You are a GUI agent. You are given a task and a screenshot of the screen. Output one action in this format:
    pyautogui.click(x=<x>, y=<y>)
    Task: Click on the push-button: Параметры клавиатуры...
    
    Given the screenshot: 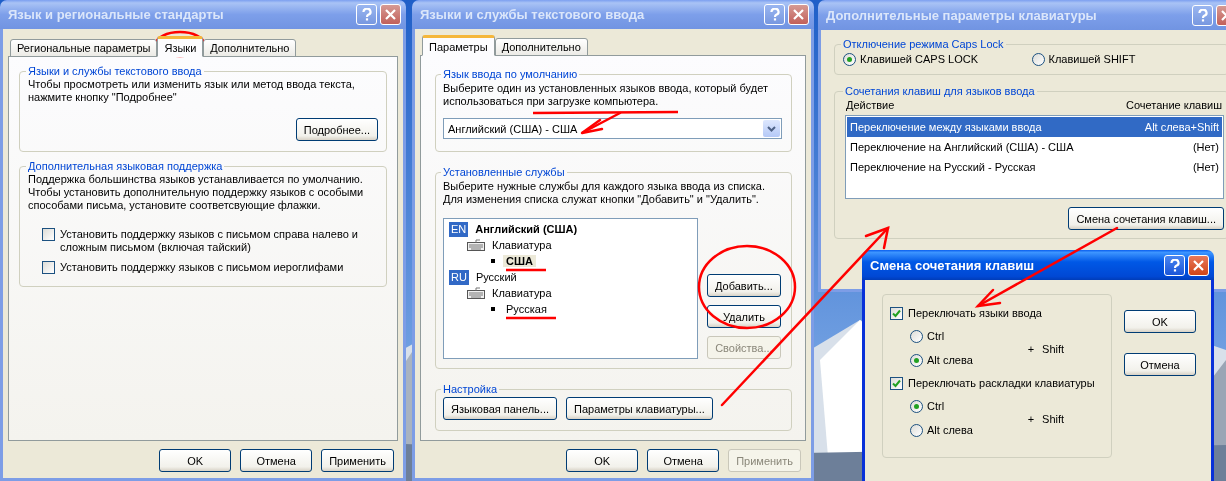 What is the action you would take?
    pyautogui.click(x=639, y=408)
    